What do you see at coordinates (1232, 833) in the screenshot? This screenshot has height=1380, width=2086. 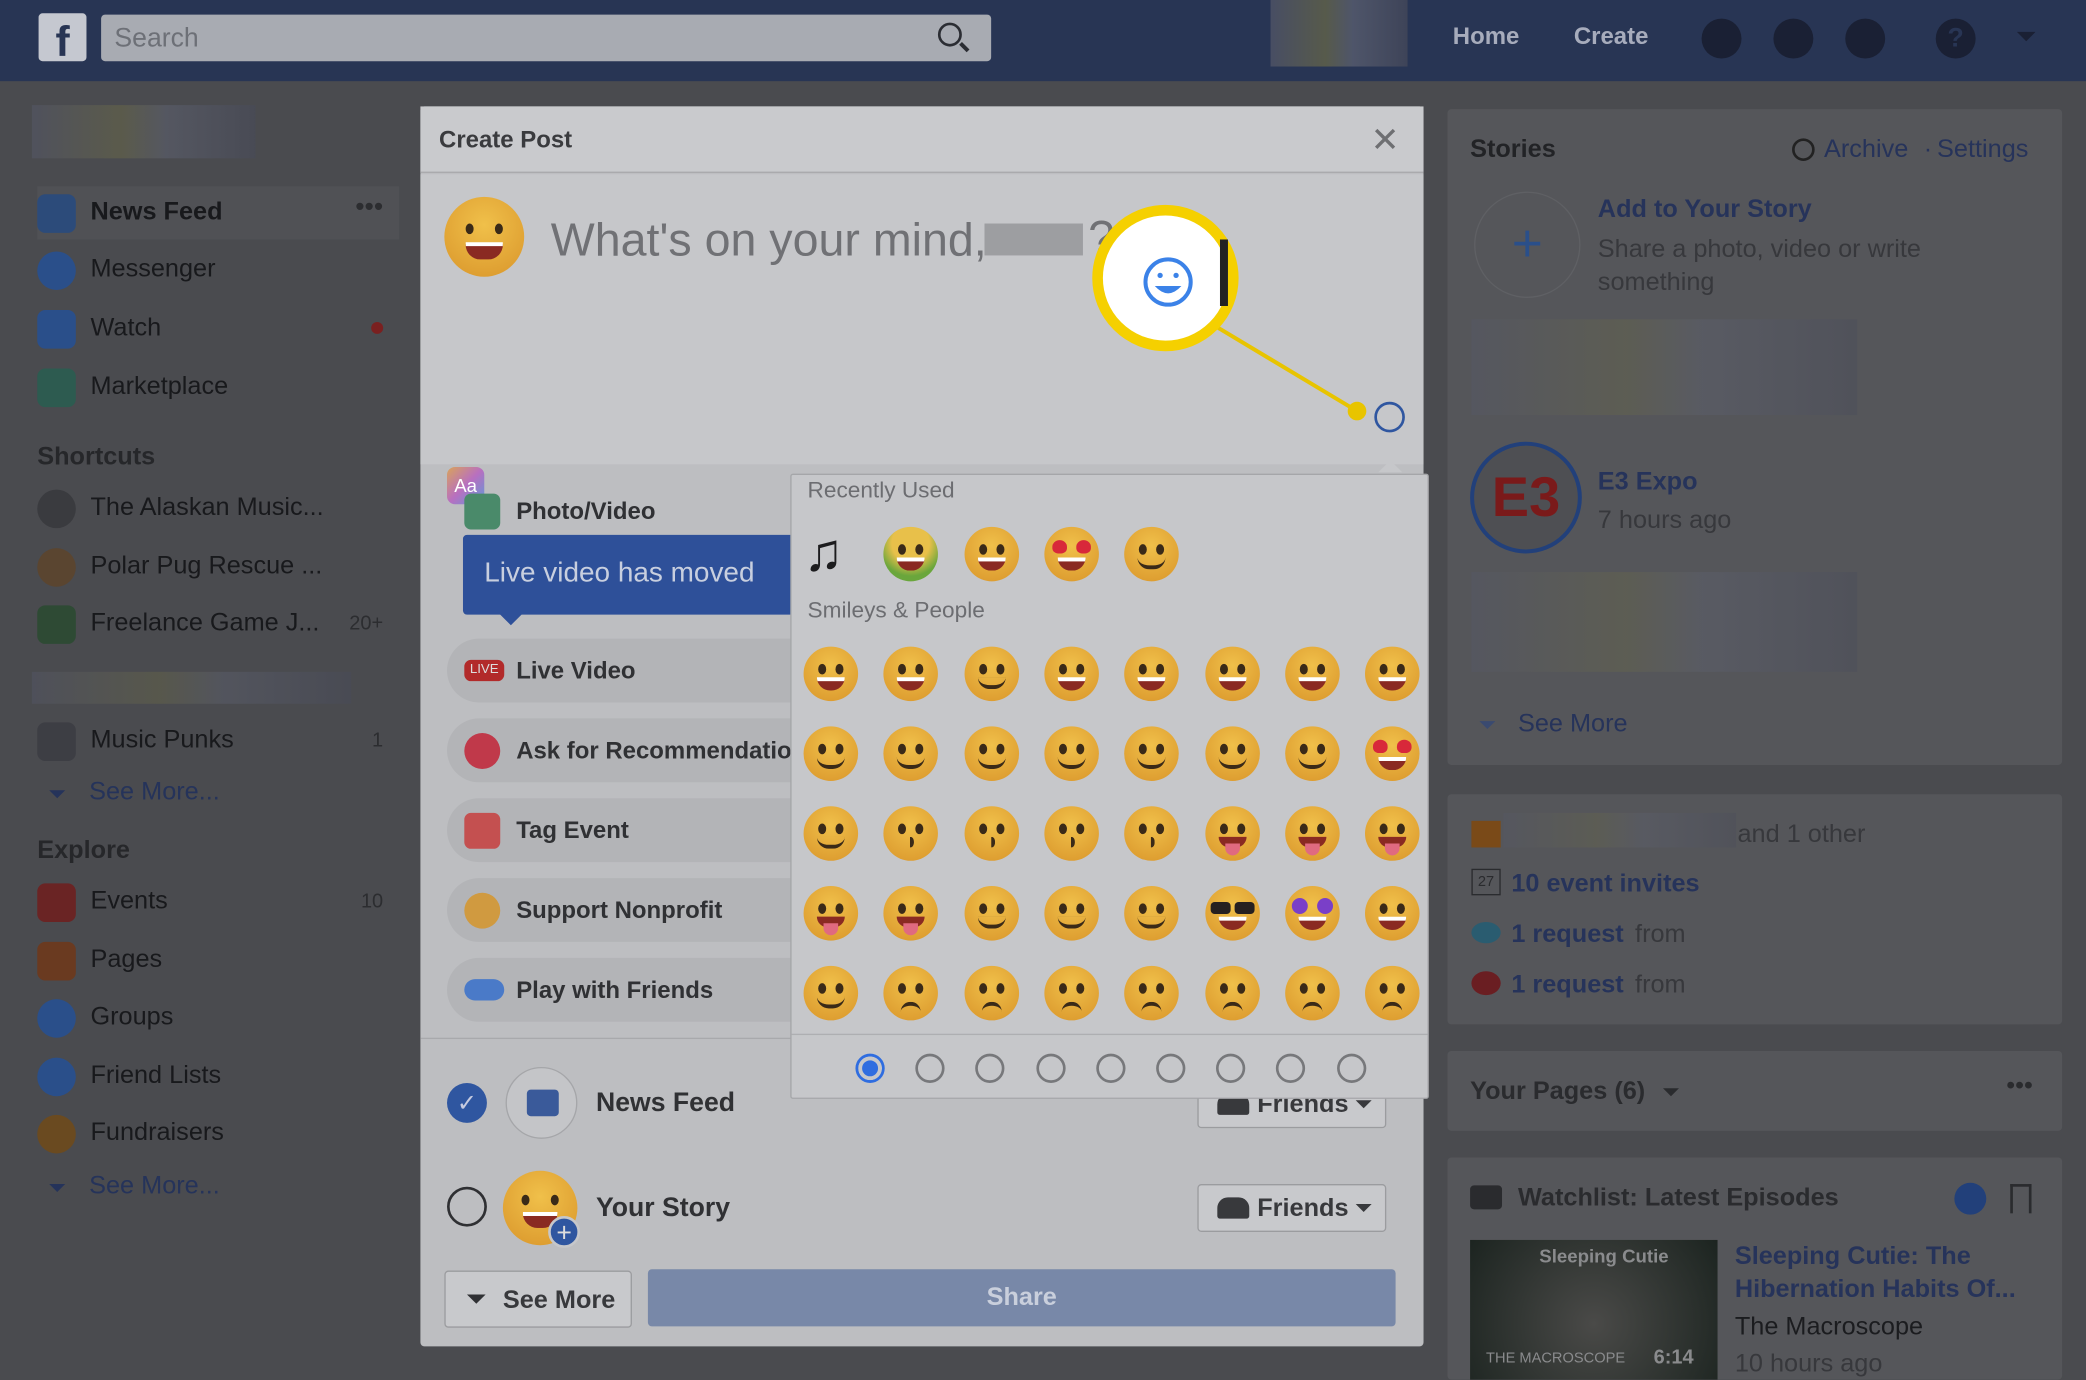 I see `emoji-yum` at bounding box center [1232, 833].